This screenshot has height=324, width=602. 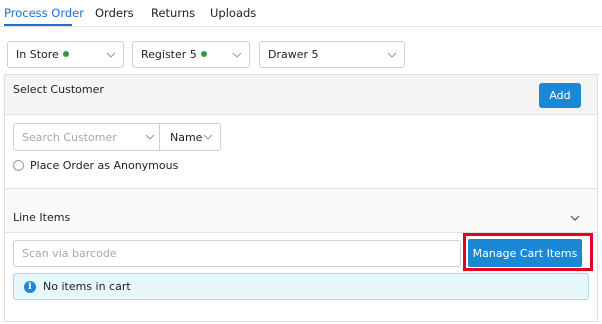 I want to click on store-select: In Store, so click(x=65, y=54).